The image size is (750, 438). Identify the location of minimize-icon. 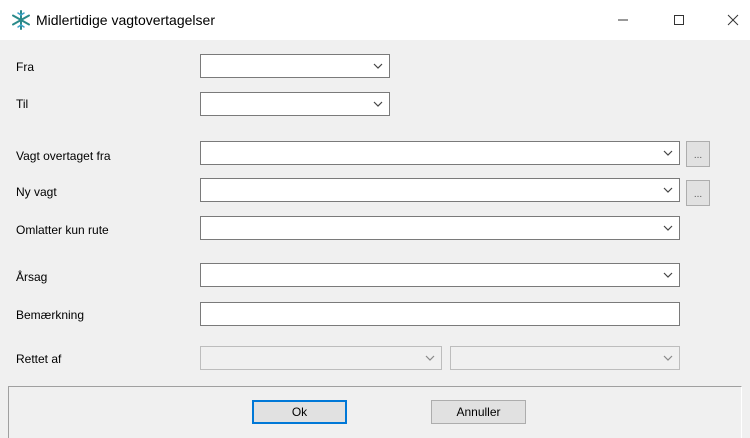
(623, 20).